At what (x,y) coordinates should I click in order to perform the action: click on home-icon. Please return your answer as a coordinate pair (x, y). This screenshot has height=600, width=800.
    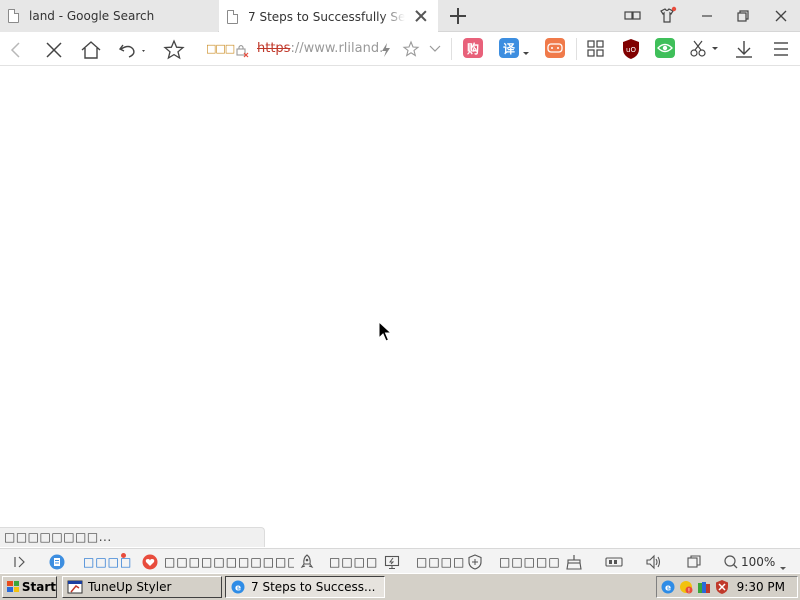
    Looking at the image, I should click on (91, 50).